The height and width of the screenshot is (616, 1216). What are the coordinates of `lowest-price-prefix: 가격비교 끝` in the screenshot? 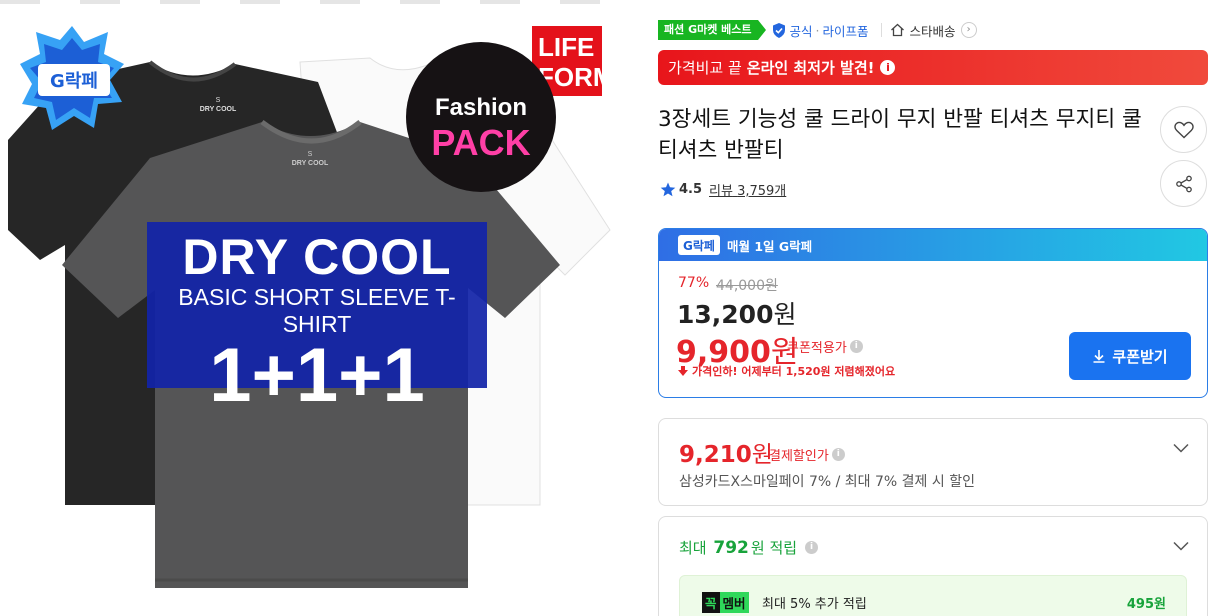 It's located at (705, 68).